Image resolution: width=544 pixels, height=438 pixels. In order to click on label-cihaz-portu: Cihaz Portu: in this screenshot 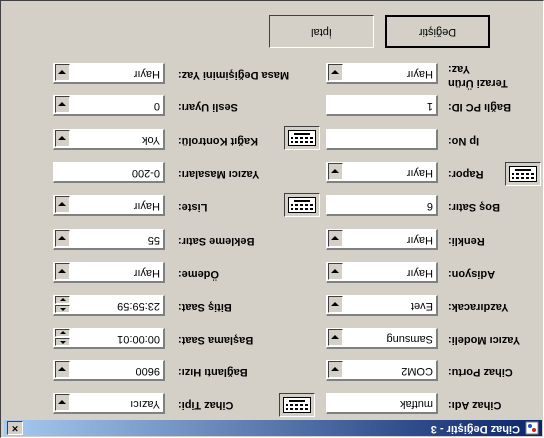, I will do `click(480, 372)`.